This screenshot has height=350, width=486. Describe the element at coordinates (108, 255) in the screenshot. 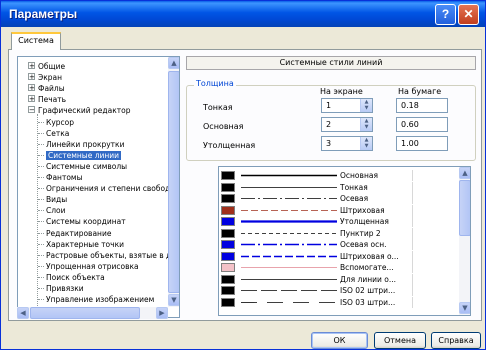

I see `tree-item: Растровые объекты, взятые в документ` at that location.